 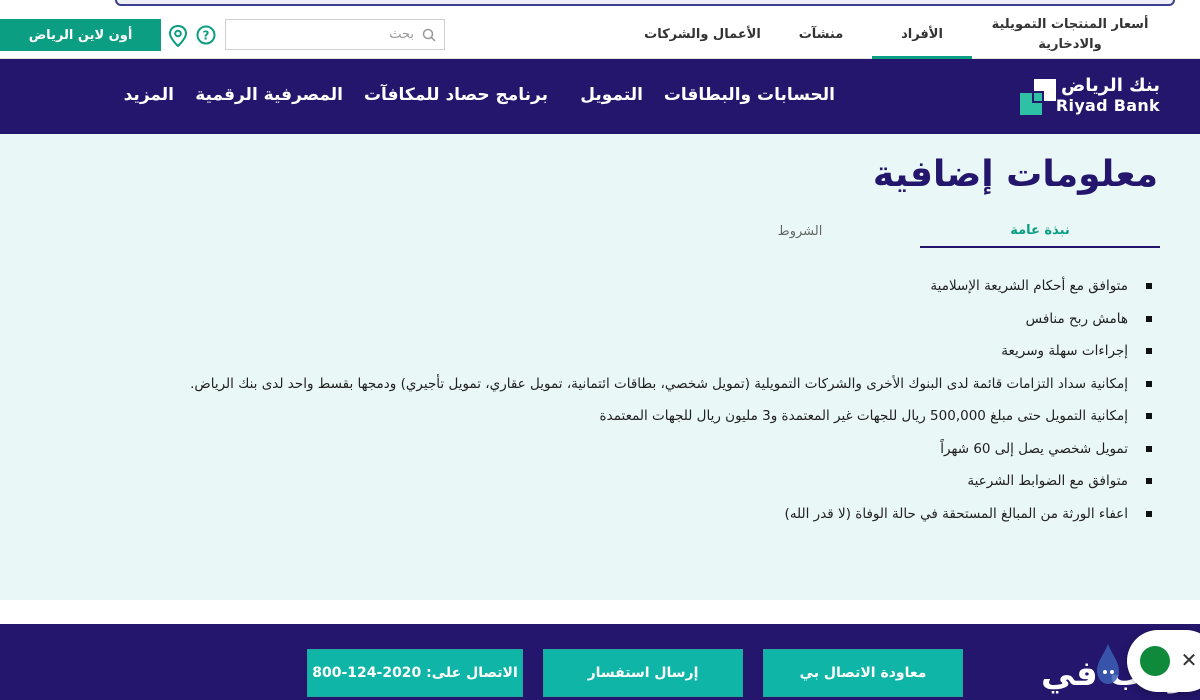 I want to click on close-icon: ✕, so click(x=1189, y=660).